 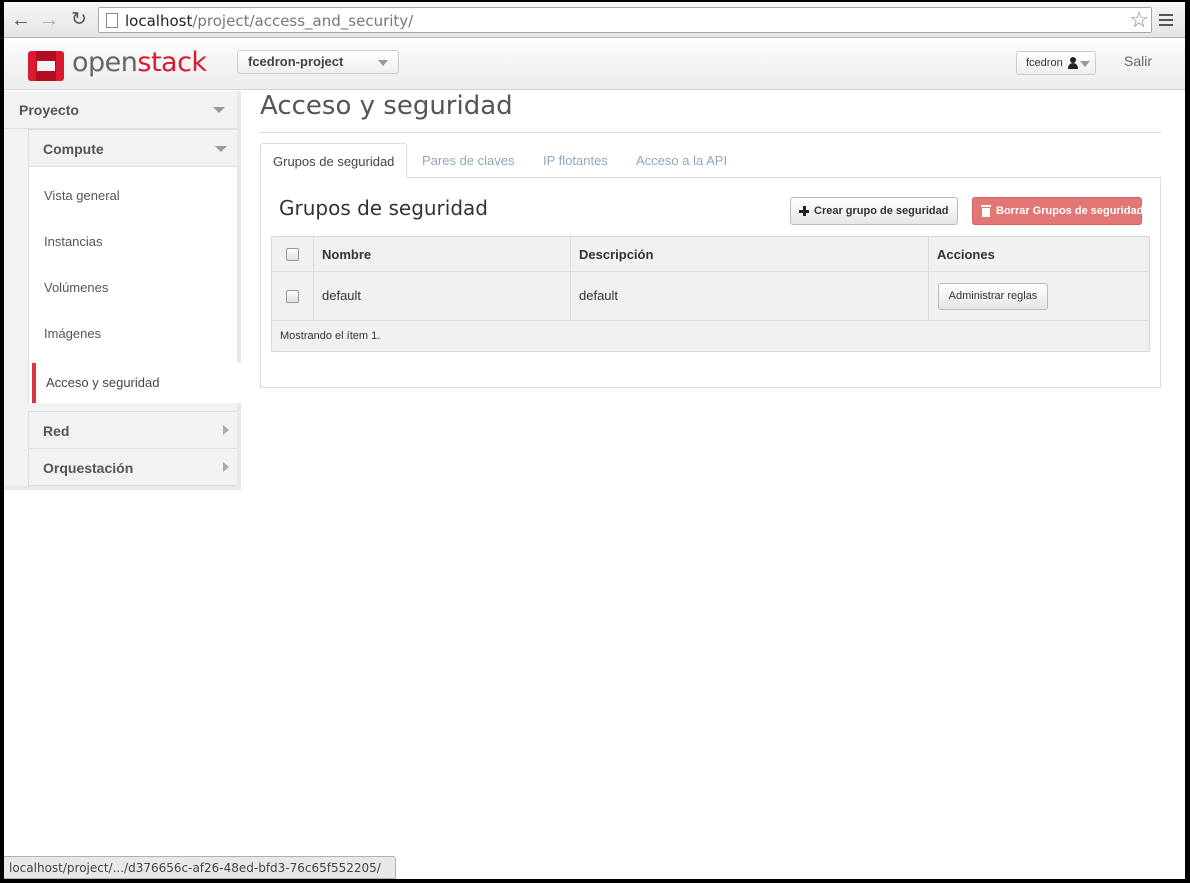 I want to click on header-description-cell: Descripción, so click(x=750, y=254).